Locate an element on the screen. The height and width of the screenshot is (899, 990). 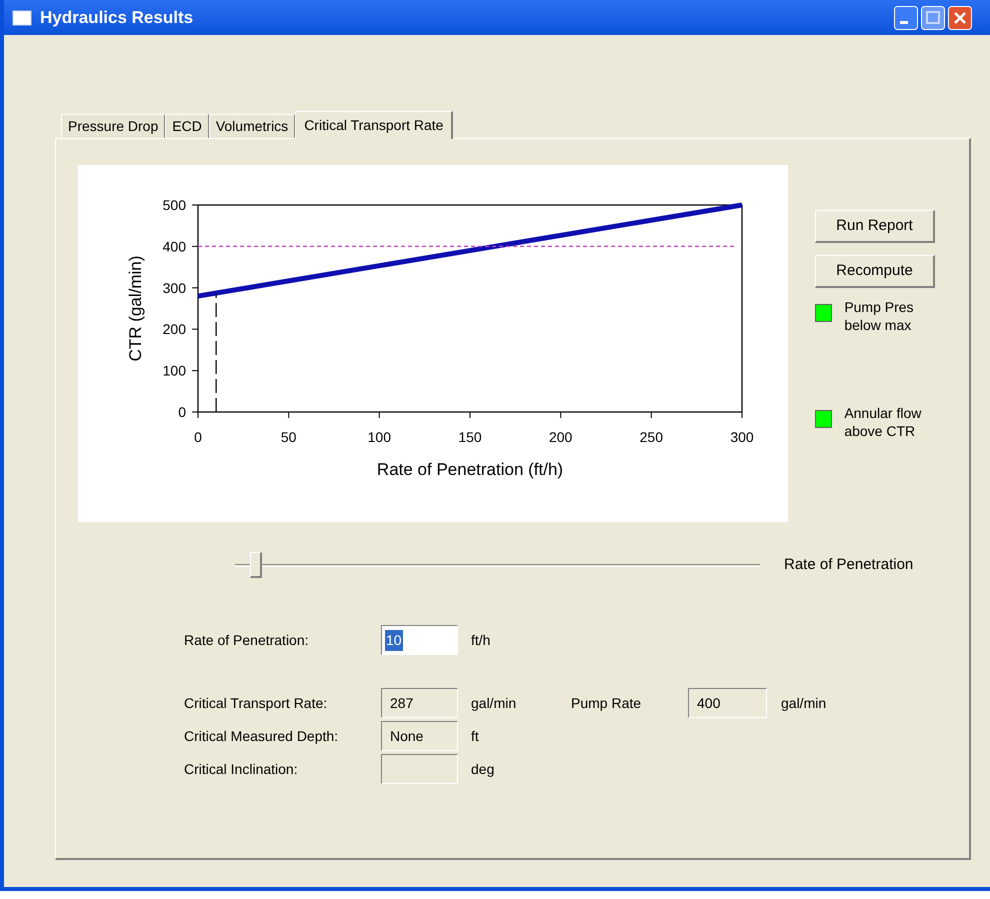
field-label: Critical Measured Depth: is located at coordinates (262, 736).